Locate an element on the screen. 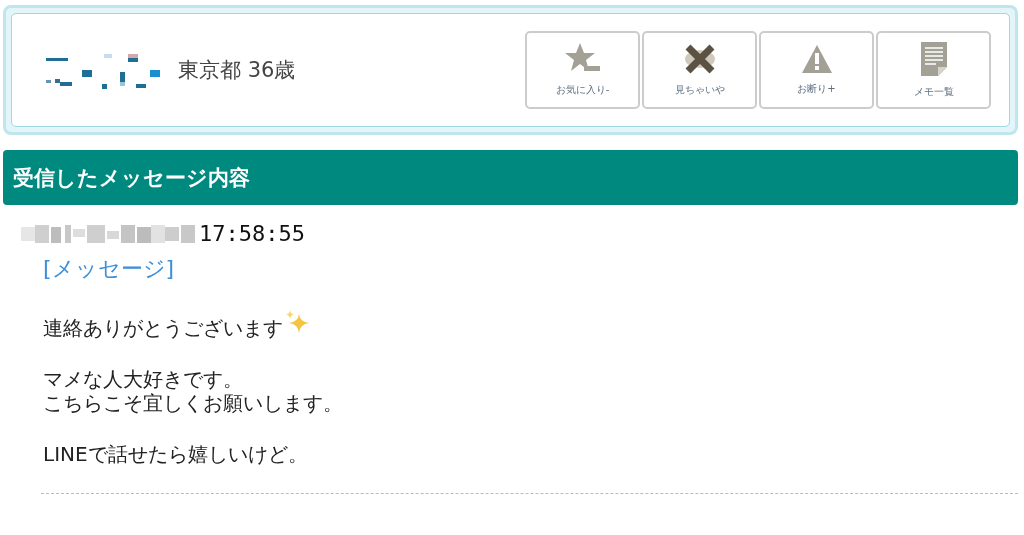  action-button: お断り+ is located at coordinates (816, 70).